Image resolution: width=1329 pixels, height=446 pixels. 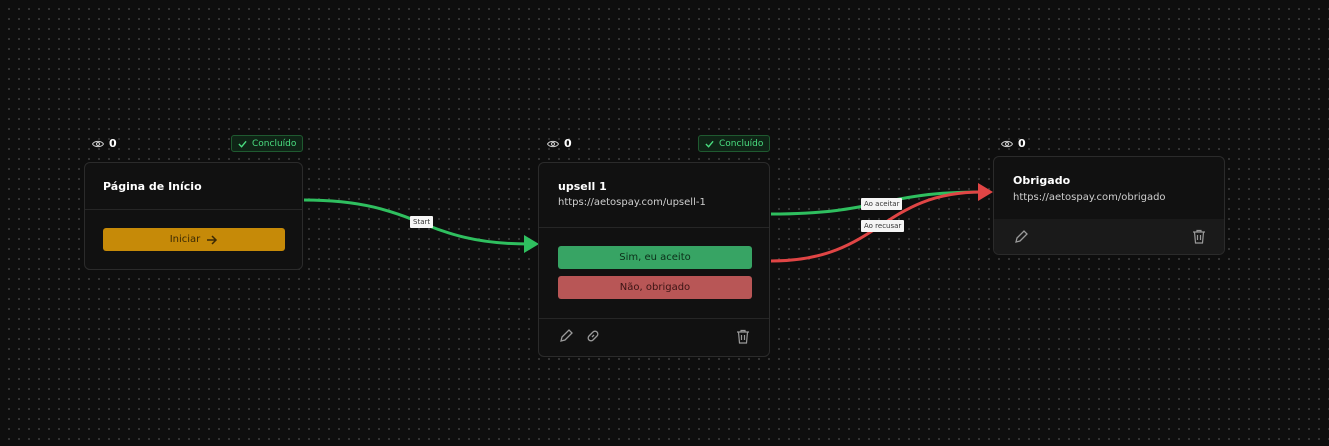 I want to click on node-title: Página de Início, so click(x=152, y=186).